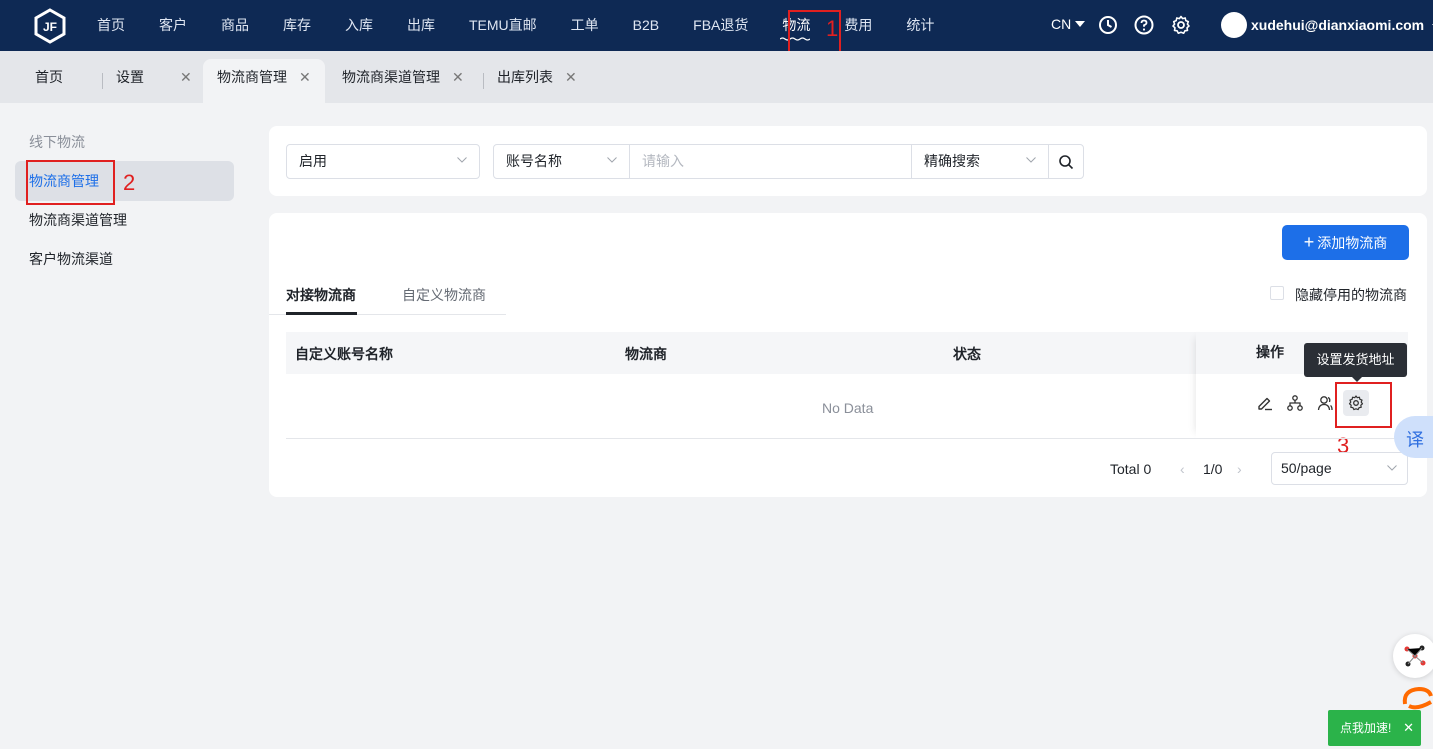 The height and width of the screenshot is (749, 1433). I want to click on prev-page-icon: ‹, so click(1182, 469).